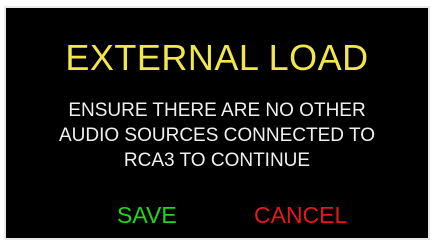 The image size is (439, 248). What do you see at coordinates (217, 160) in the screenshot?
I see `message-line-3: RCA3 TO CONTINUE` at bounding box center [217, 160].